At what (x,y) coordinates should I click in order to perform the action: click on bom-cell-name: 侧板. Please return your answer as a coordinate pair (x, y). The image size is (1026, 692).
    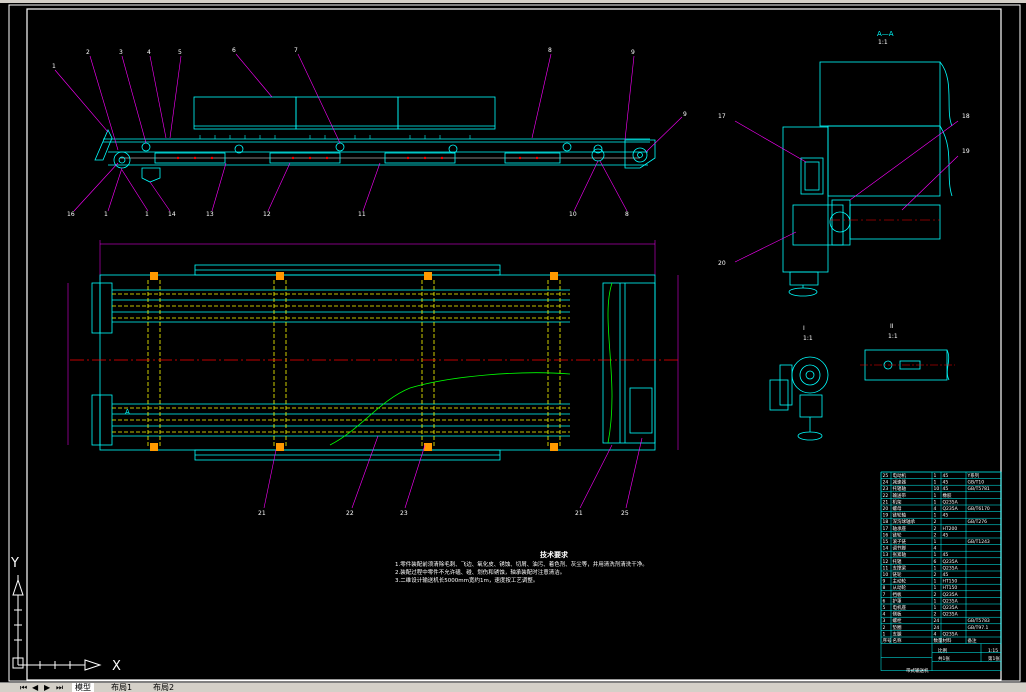
    Looking at the image, I should click on (897, 614).